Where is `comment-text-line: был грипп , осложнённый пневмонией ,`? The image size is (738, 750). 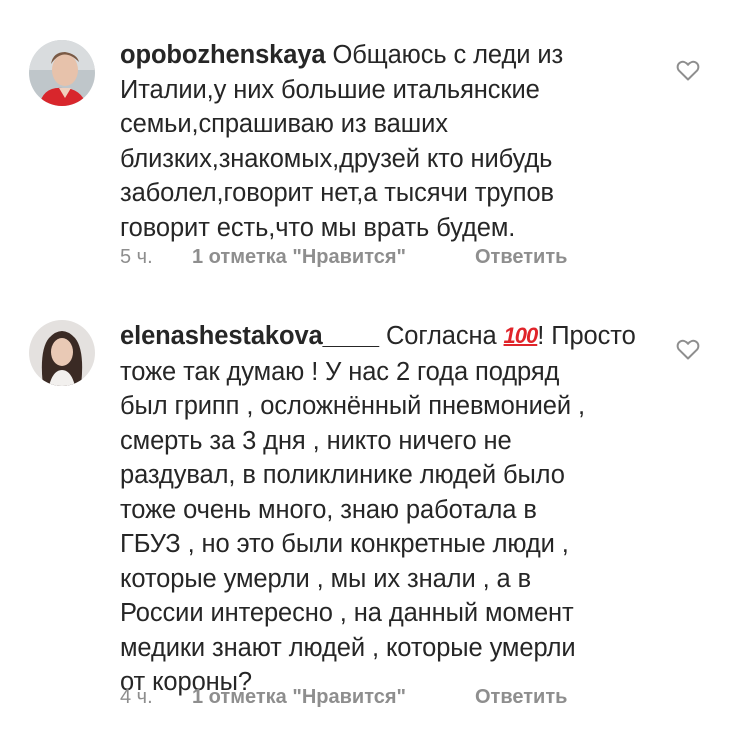 comment-text-line: был грипп , осложнённый пневмонией , is located at coordinates (353, 406).